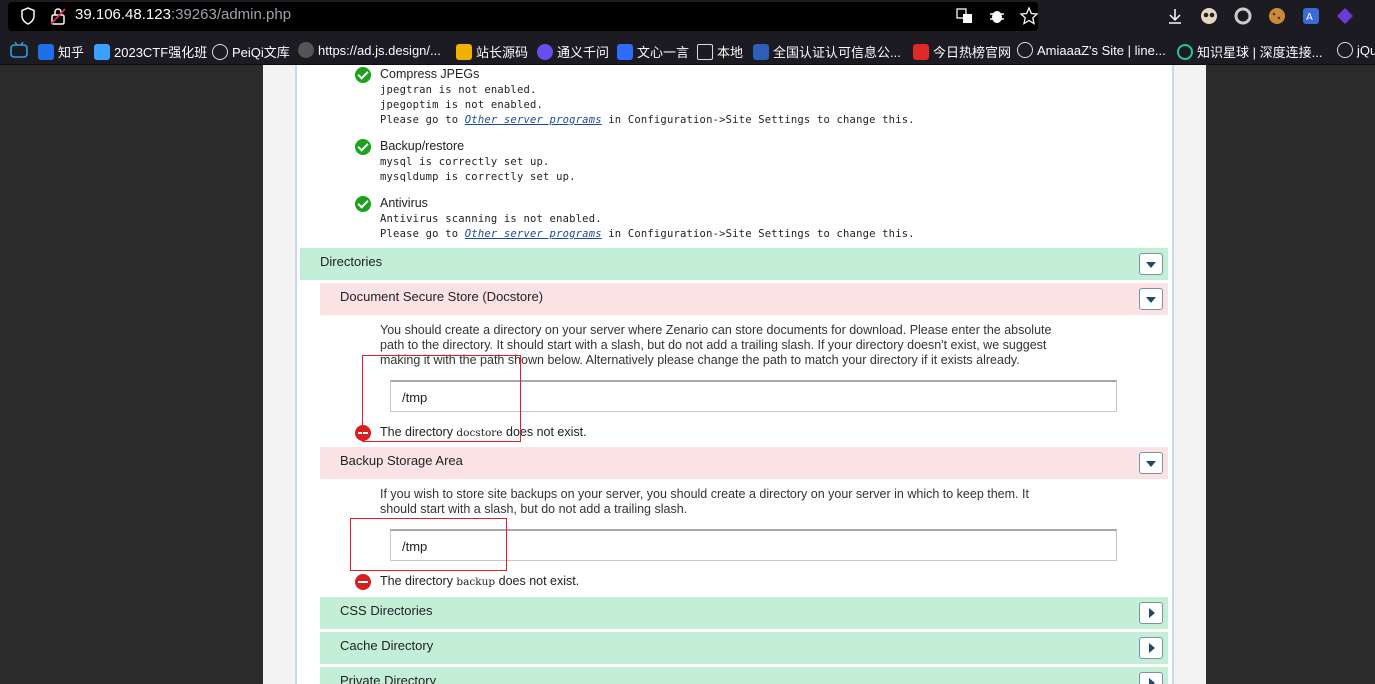 The height and width of the screenshot is (684, 1375). I want to click on bilibili-icon, so click(19, 50).